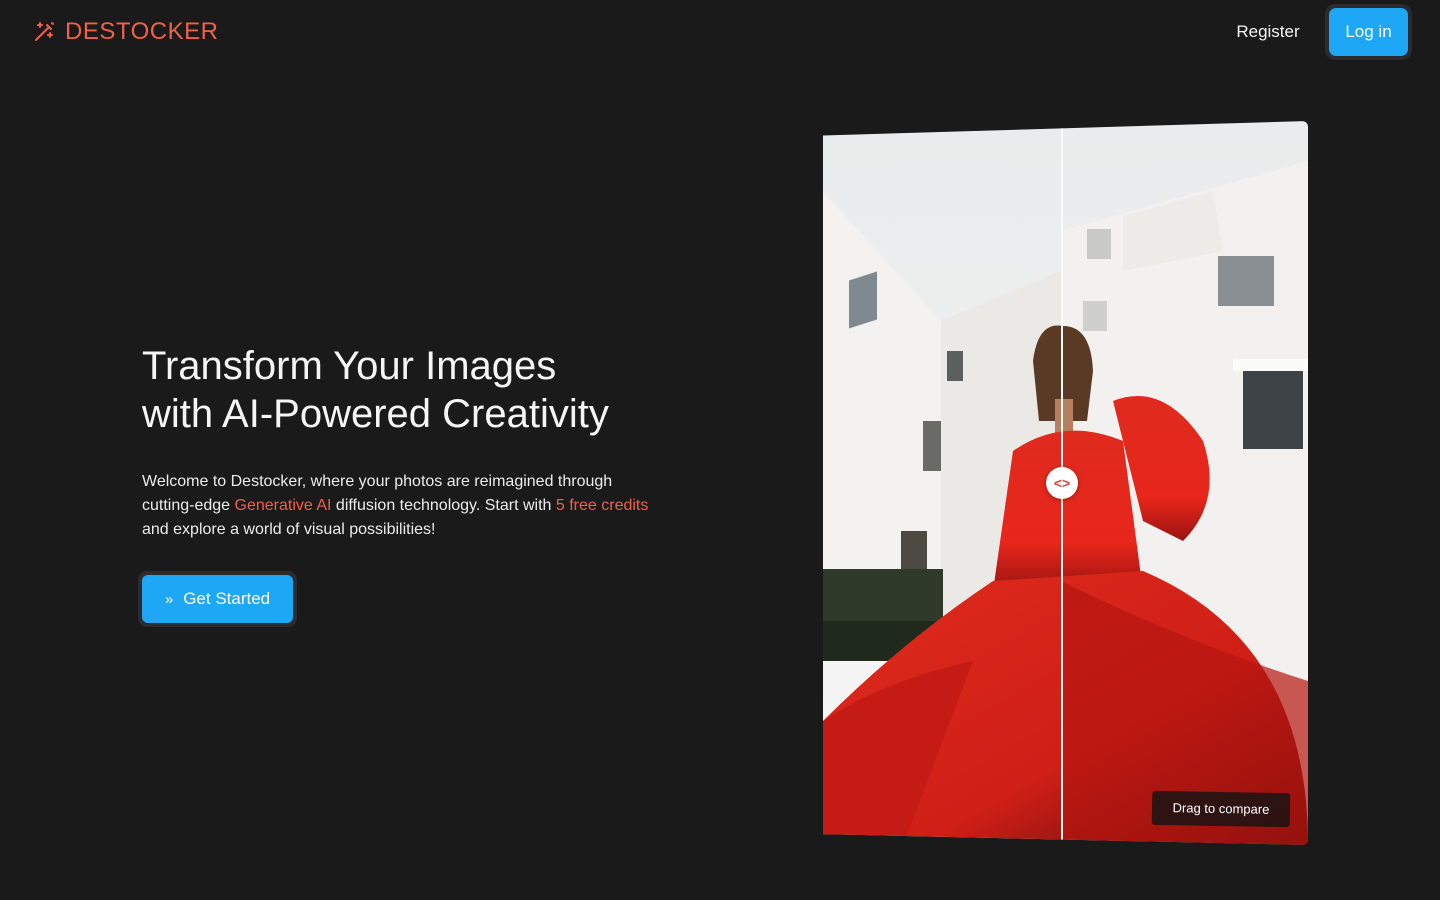 The height and width of the screenshot is (900, 1440). I want to click on hero-title-line-1: Transform Your Images, so click(349, 366).